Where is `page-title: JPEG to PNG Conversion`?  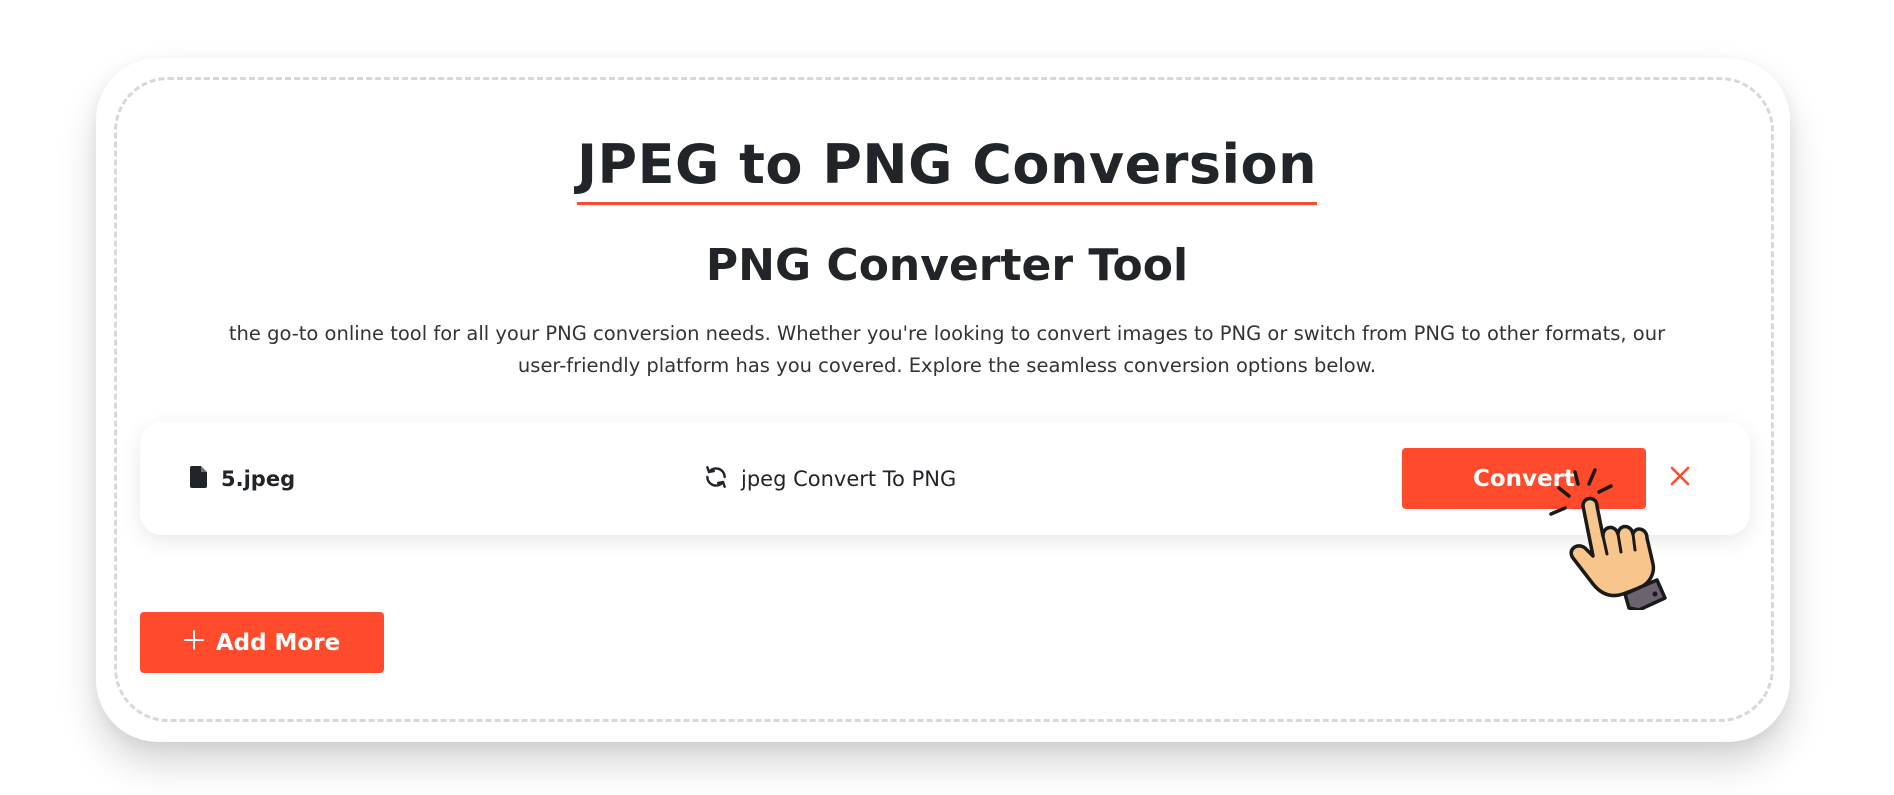
page-title: JPEG to PNG Conversion is located at coordinates (947, 166).